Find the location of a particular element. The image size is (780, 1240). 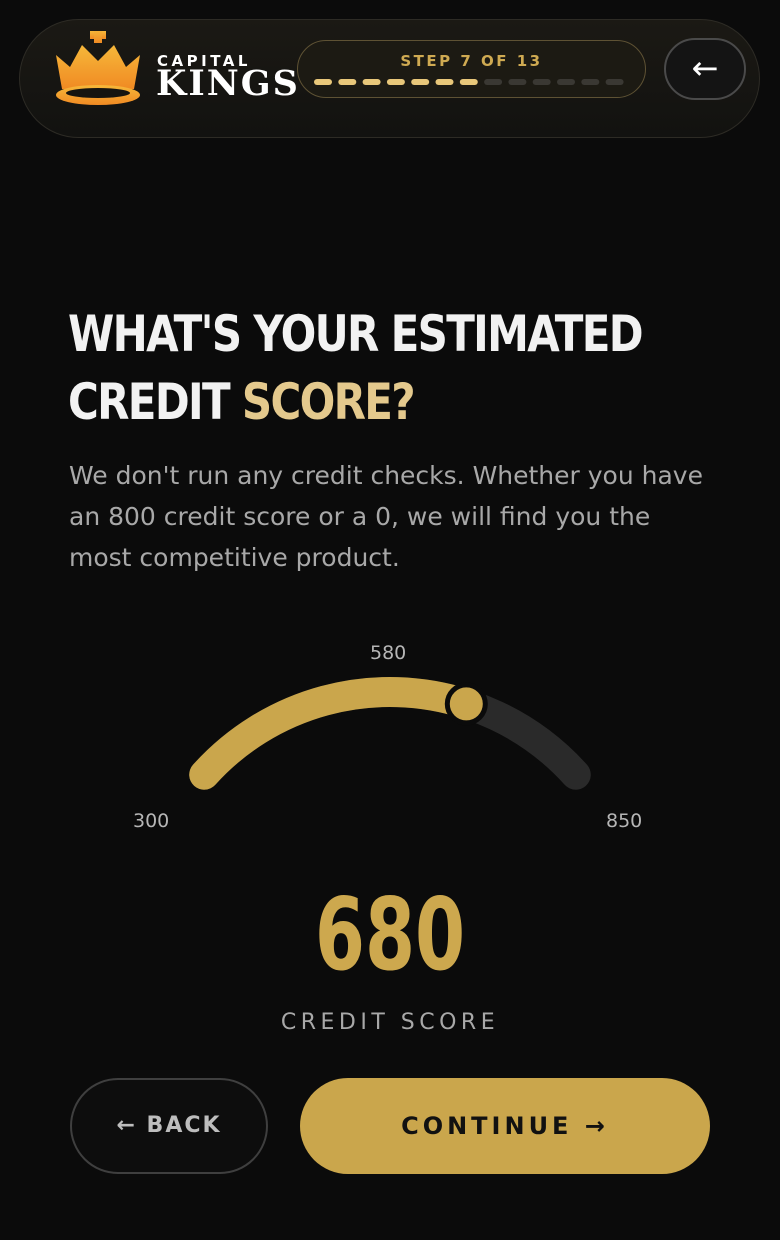

back-button: ← BACK is located at coordinates (169, 1126).